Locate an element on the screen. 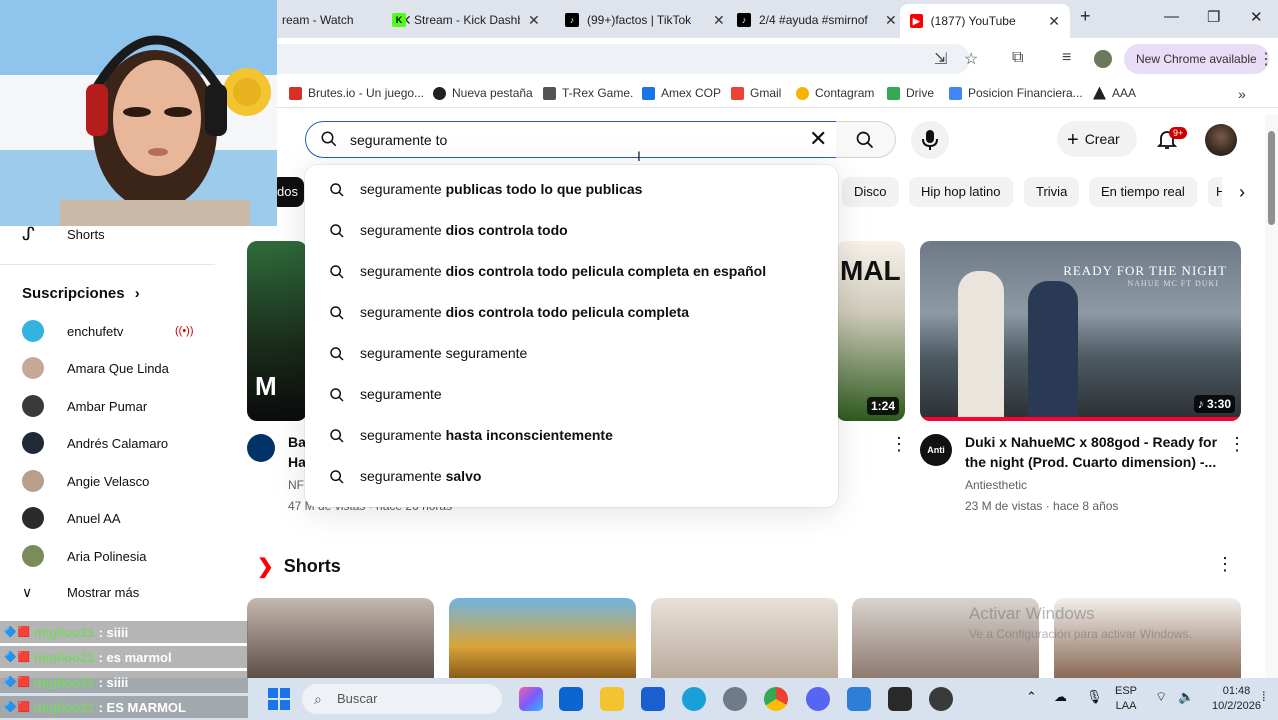 The width and height of the screenshot is (1278, 720). cloud-icon: ☁ is located at coordinates (1060, 697).